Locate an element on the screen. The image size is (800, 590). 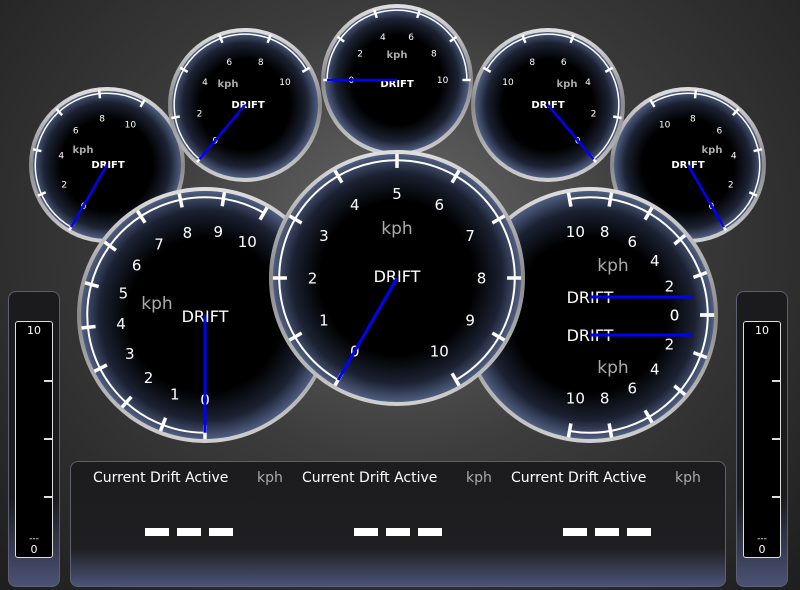
gauge-top-right: 0246810kphDRIFT is located at coordinates (548, 105).